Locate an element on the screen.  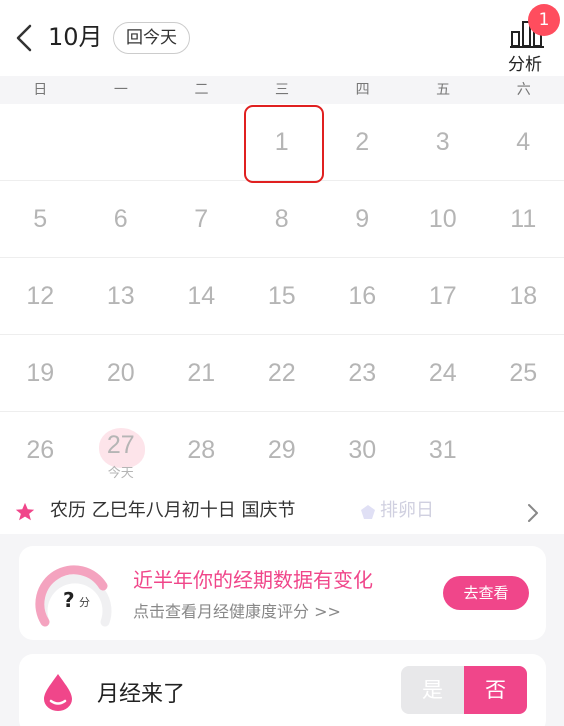
day-number: 14 is located at coordinates (201, 296).